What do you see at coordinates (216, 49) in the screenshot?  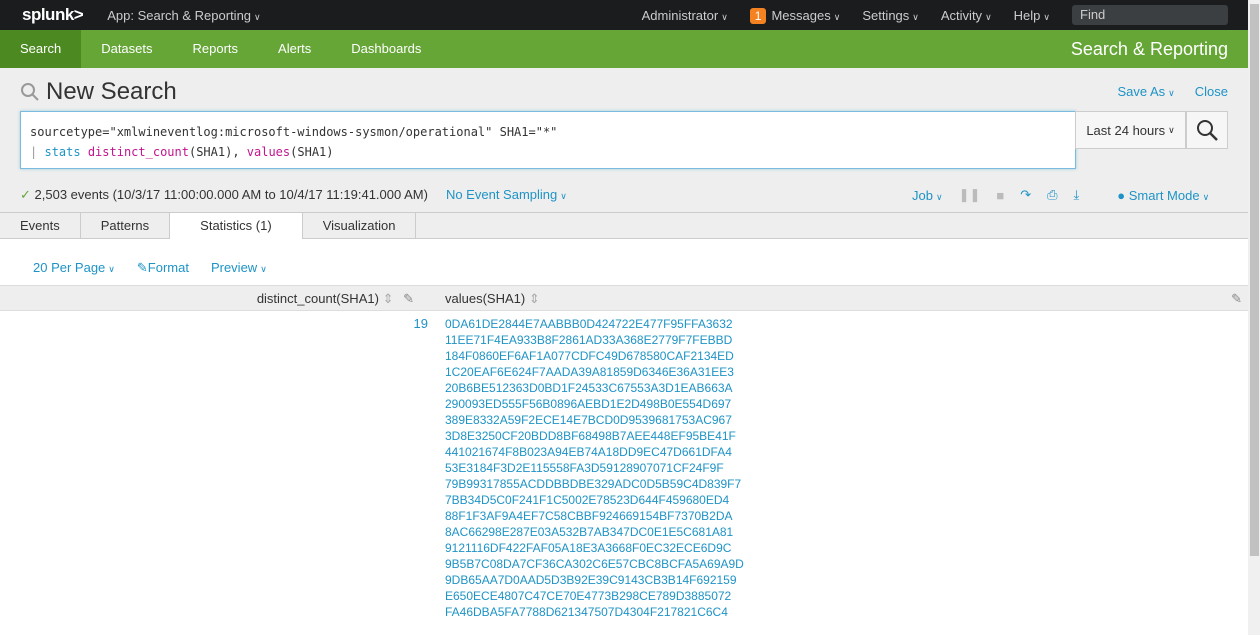 I see `nav-reports: Reports` at bounding box center [216, 49].